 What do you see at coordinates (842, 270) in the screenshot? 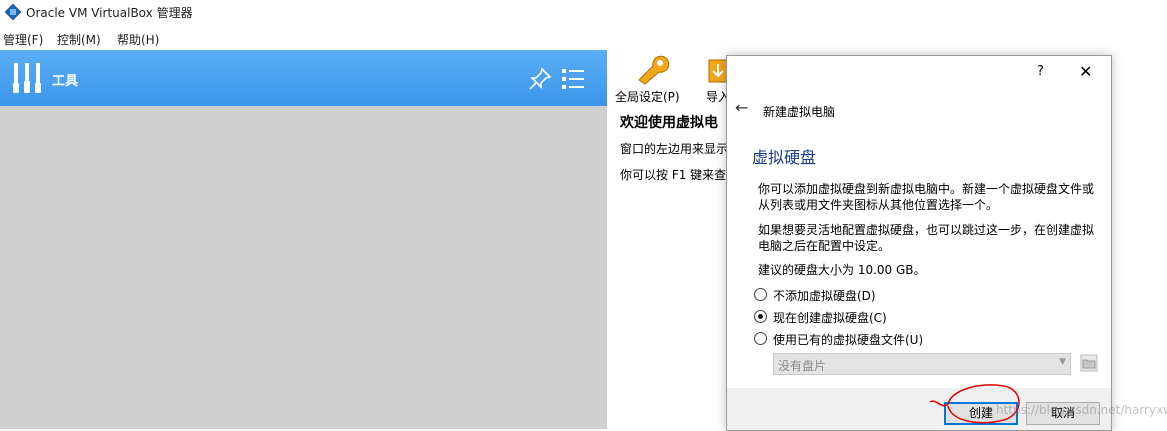
I see `recommended-size-text: 建议的硬盘大小为 10.00 GB。` at bounding box center [842, 270].